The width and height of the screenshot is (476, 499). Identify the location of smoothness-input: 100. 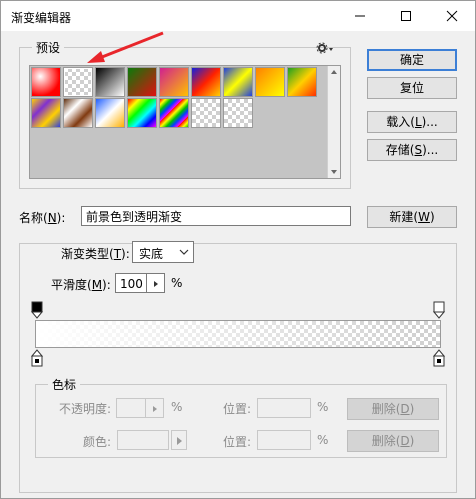
(131, 283).